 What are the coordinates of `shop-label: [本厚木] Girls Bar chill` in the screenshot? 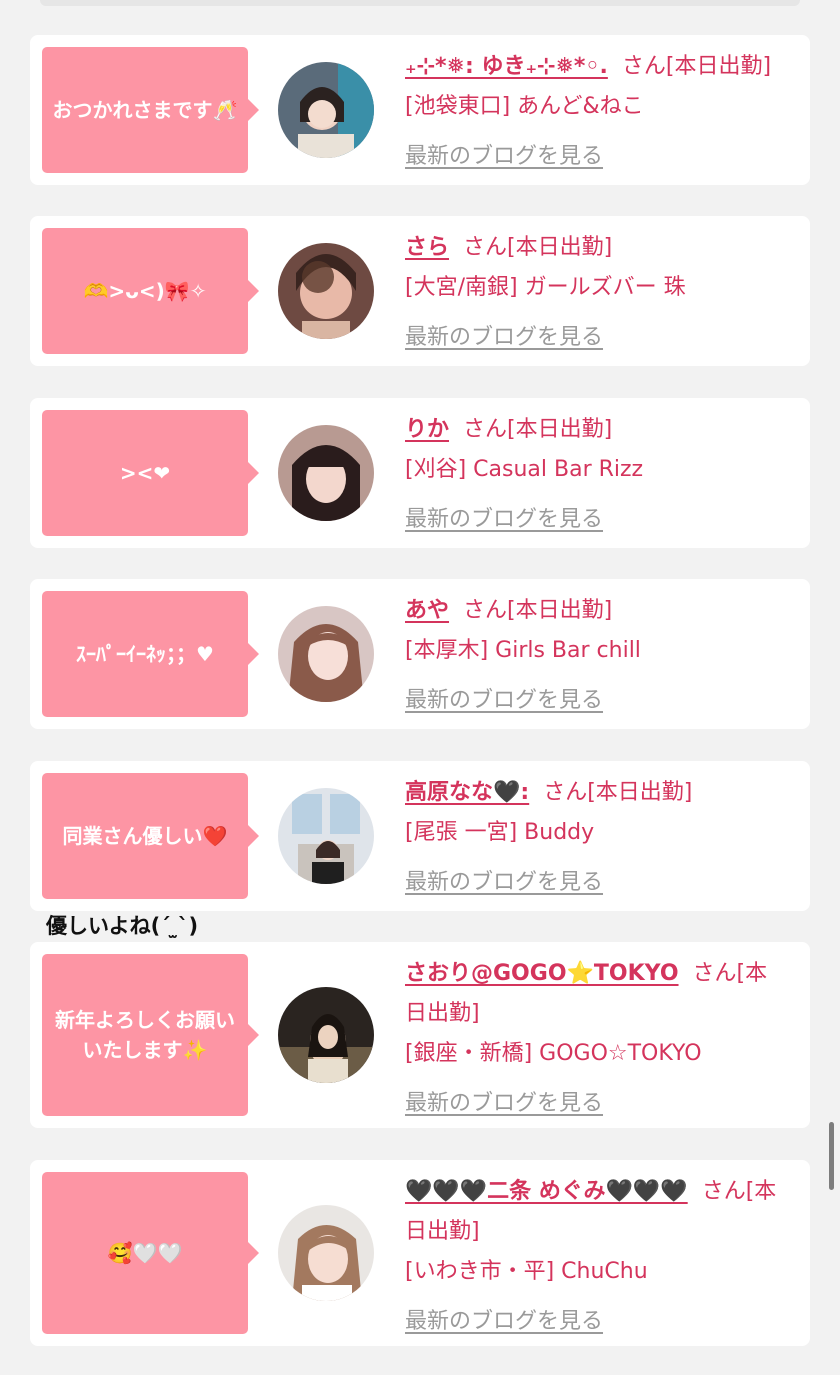 It's located at (523, 650).